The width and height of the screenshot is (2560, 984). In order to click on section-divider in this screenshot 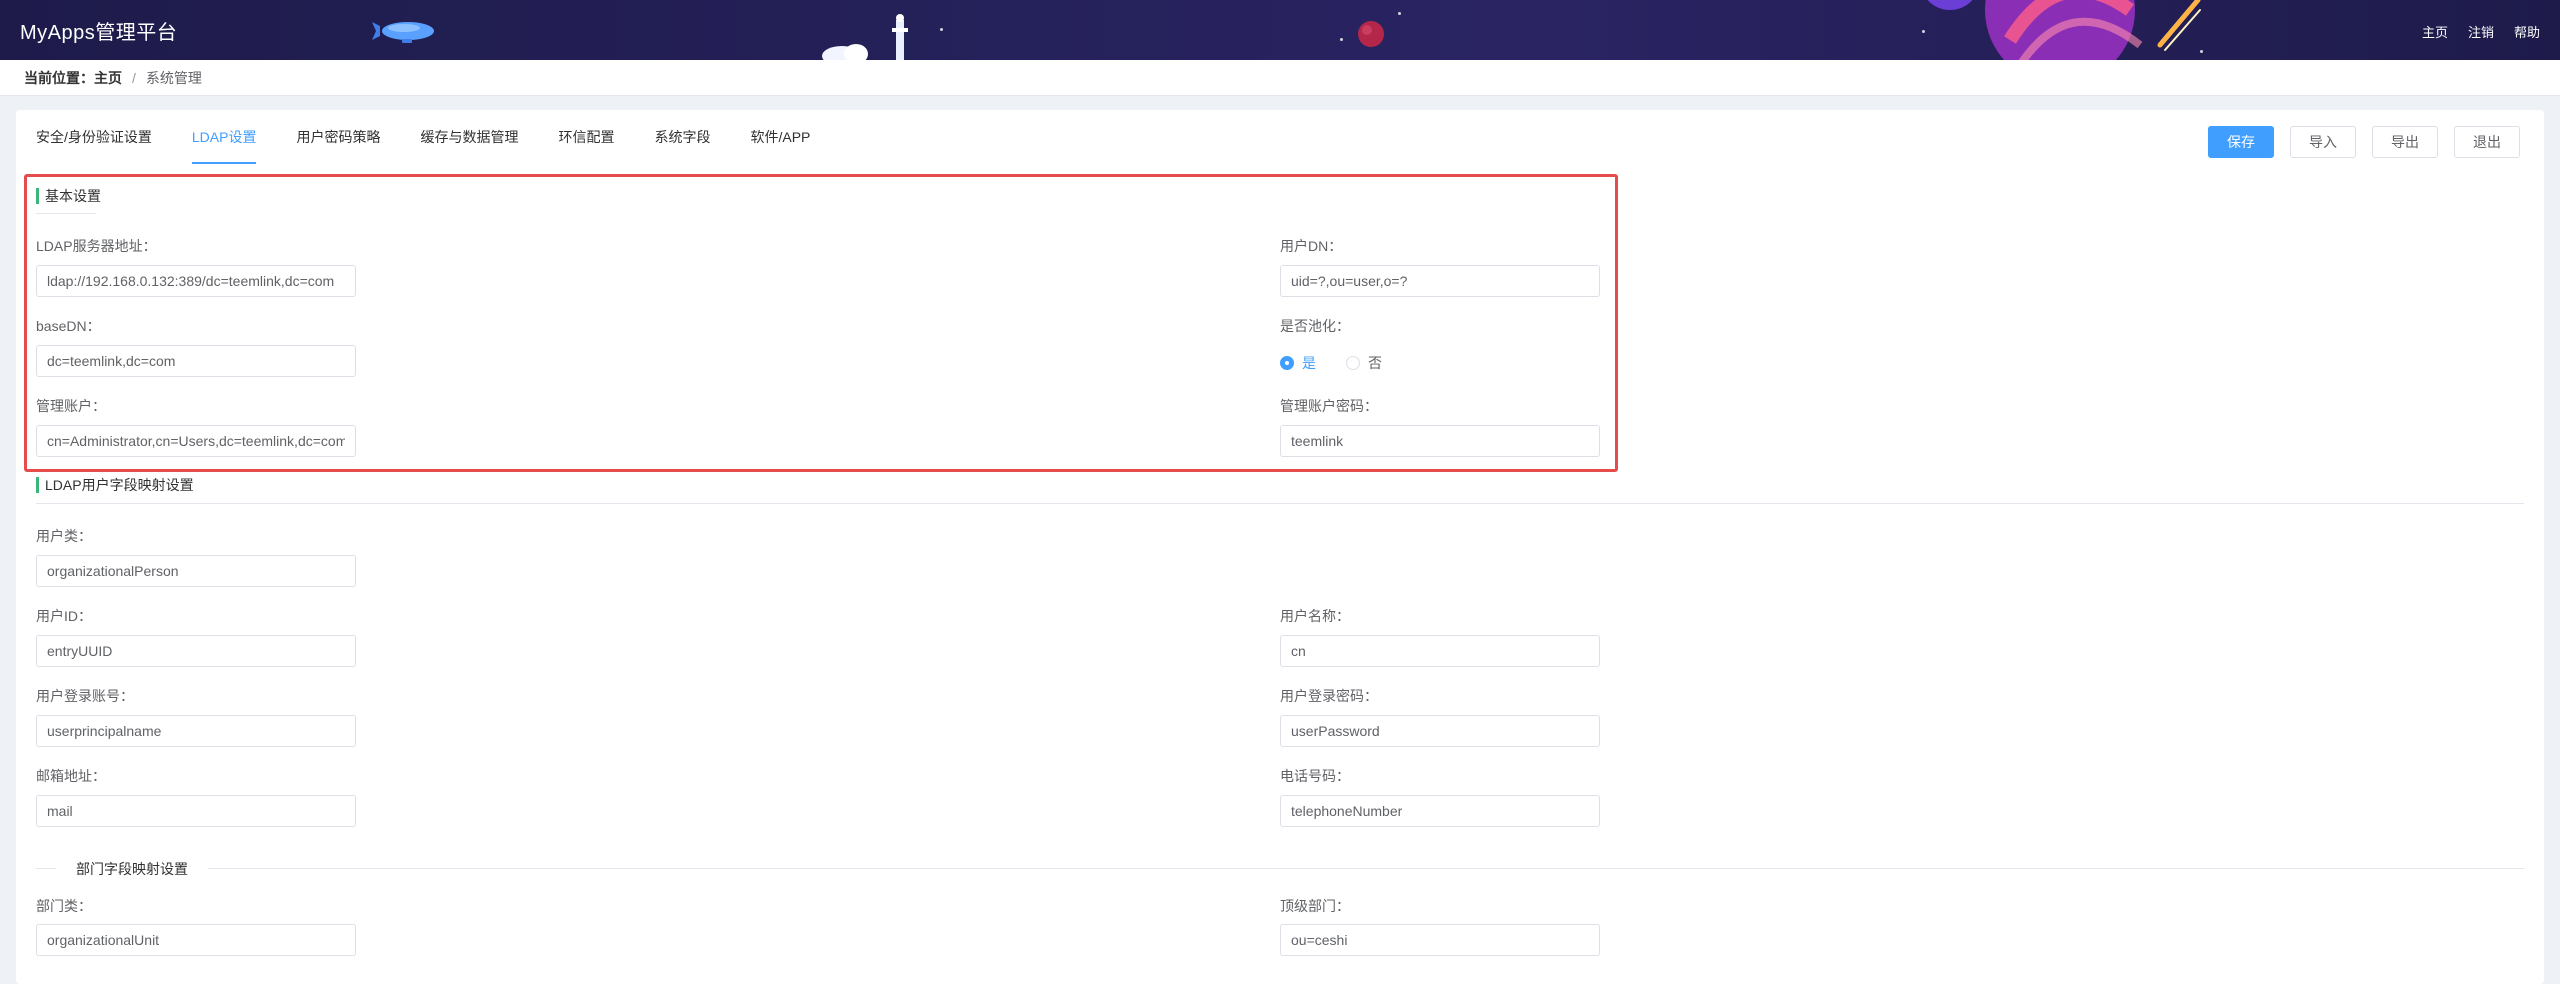, I will do `click(1280, 503)`.